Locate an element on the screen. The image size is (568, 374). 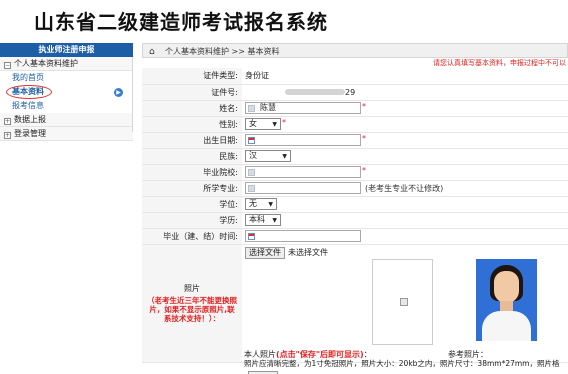
degree-label: 学位: is located at coordinates (192, 204).